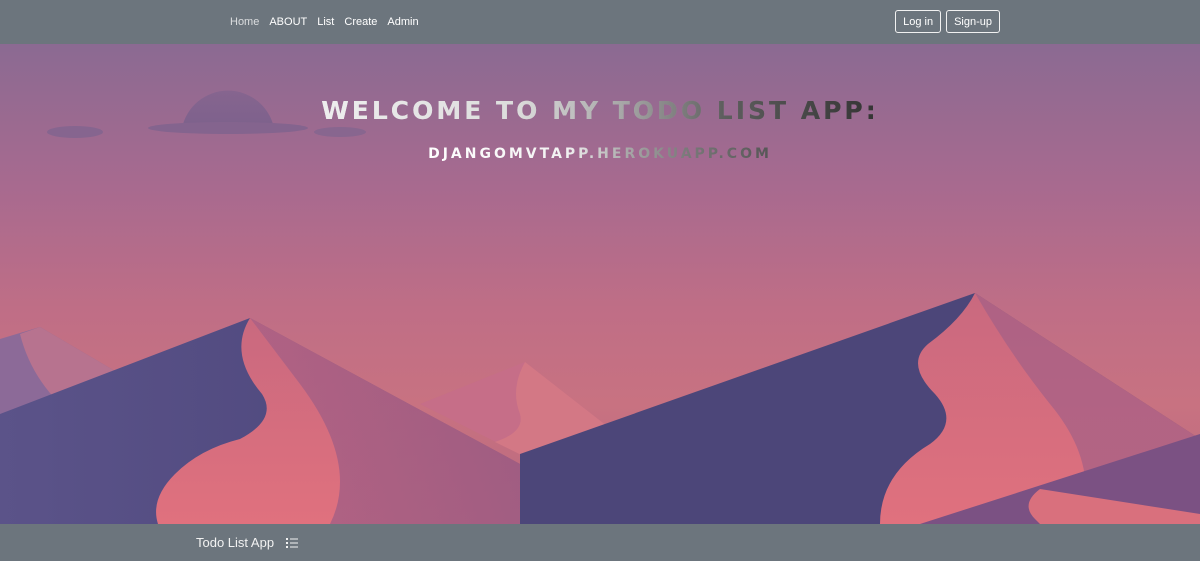 This screenshot has width=1200, height=561. What do you see at coordinates (288, 22) in the screenshot?
I see `nav-link-about: ABOUT` at bounding box center [288, 22].